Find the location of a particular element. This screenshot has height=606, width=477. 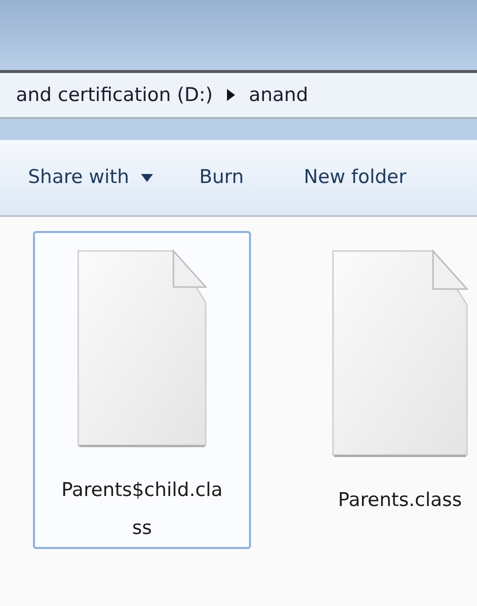

toolbar-button: New folder is located at coordinates (355, 177).